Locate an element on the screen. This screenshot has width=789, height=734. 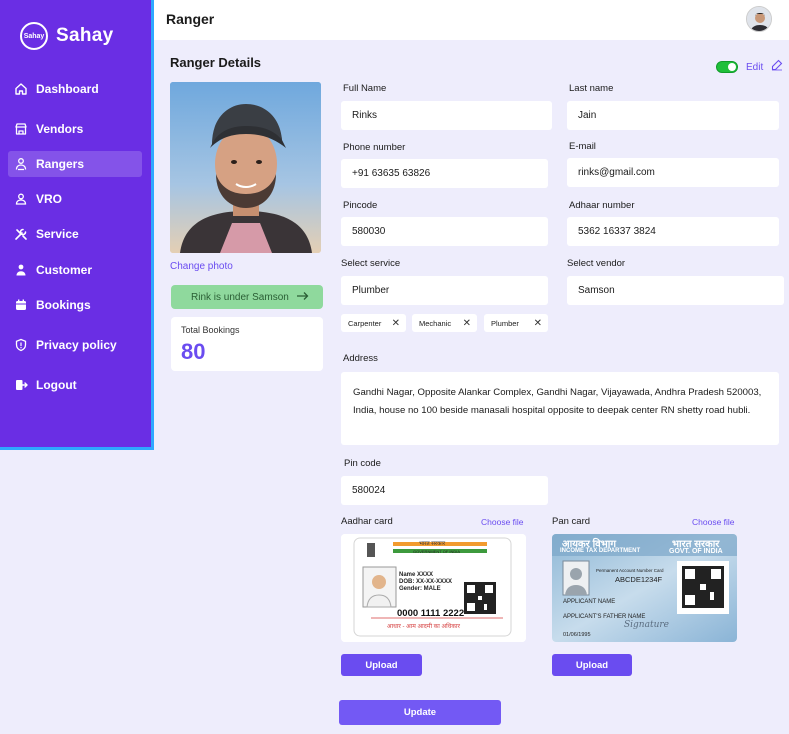
aadhar-footer: आधार - आम आदमी का अधिकार is located at coordinates (423, 627).